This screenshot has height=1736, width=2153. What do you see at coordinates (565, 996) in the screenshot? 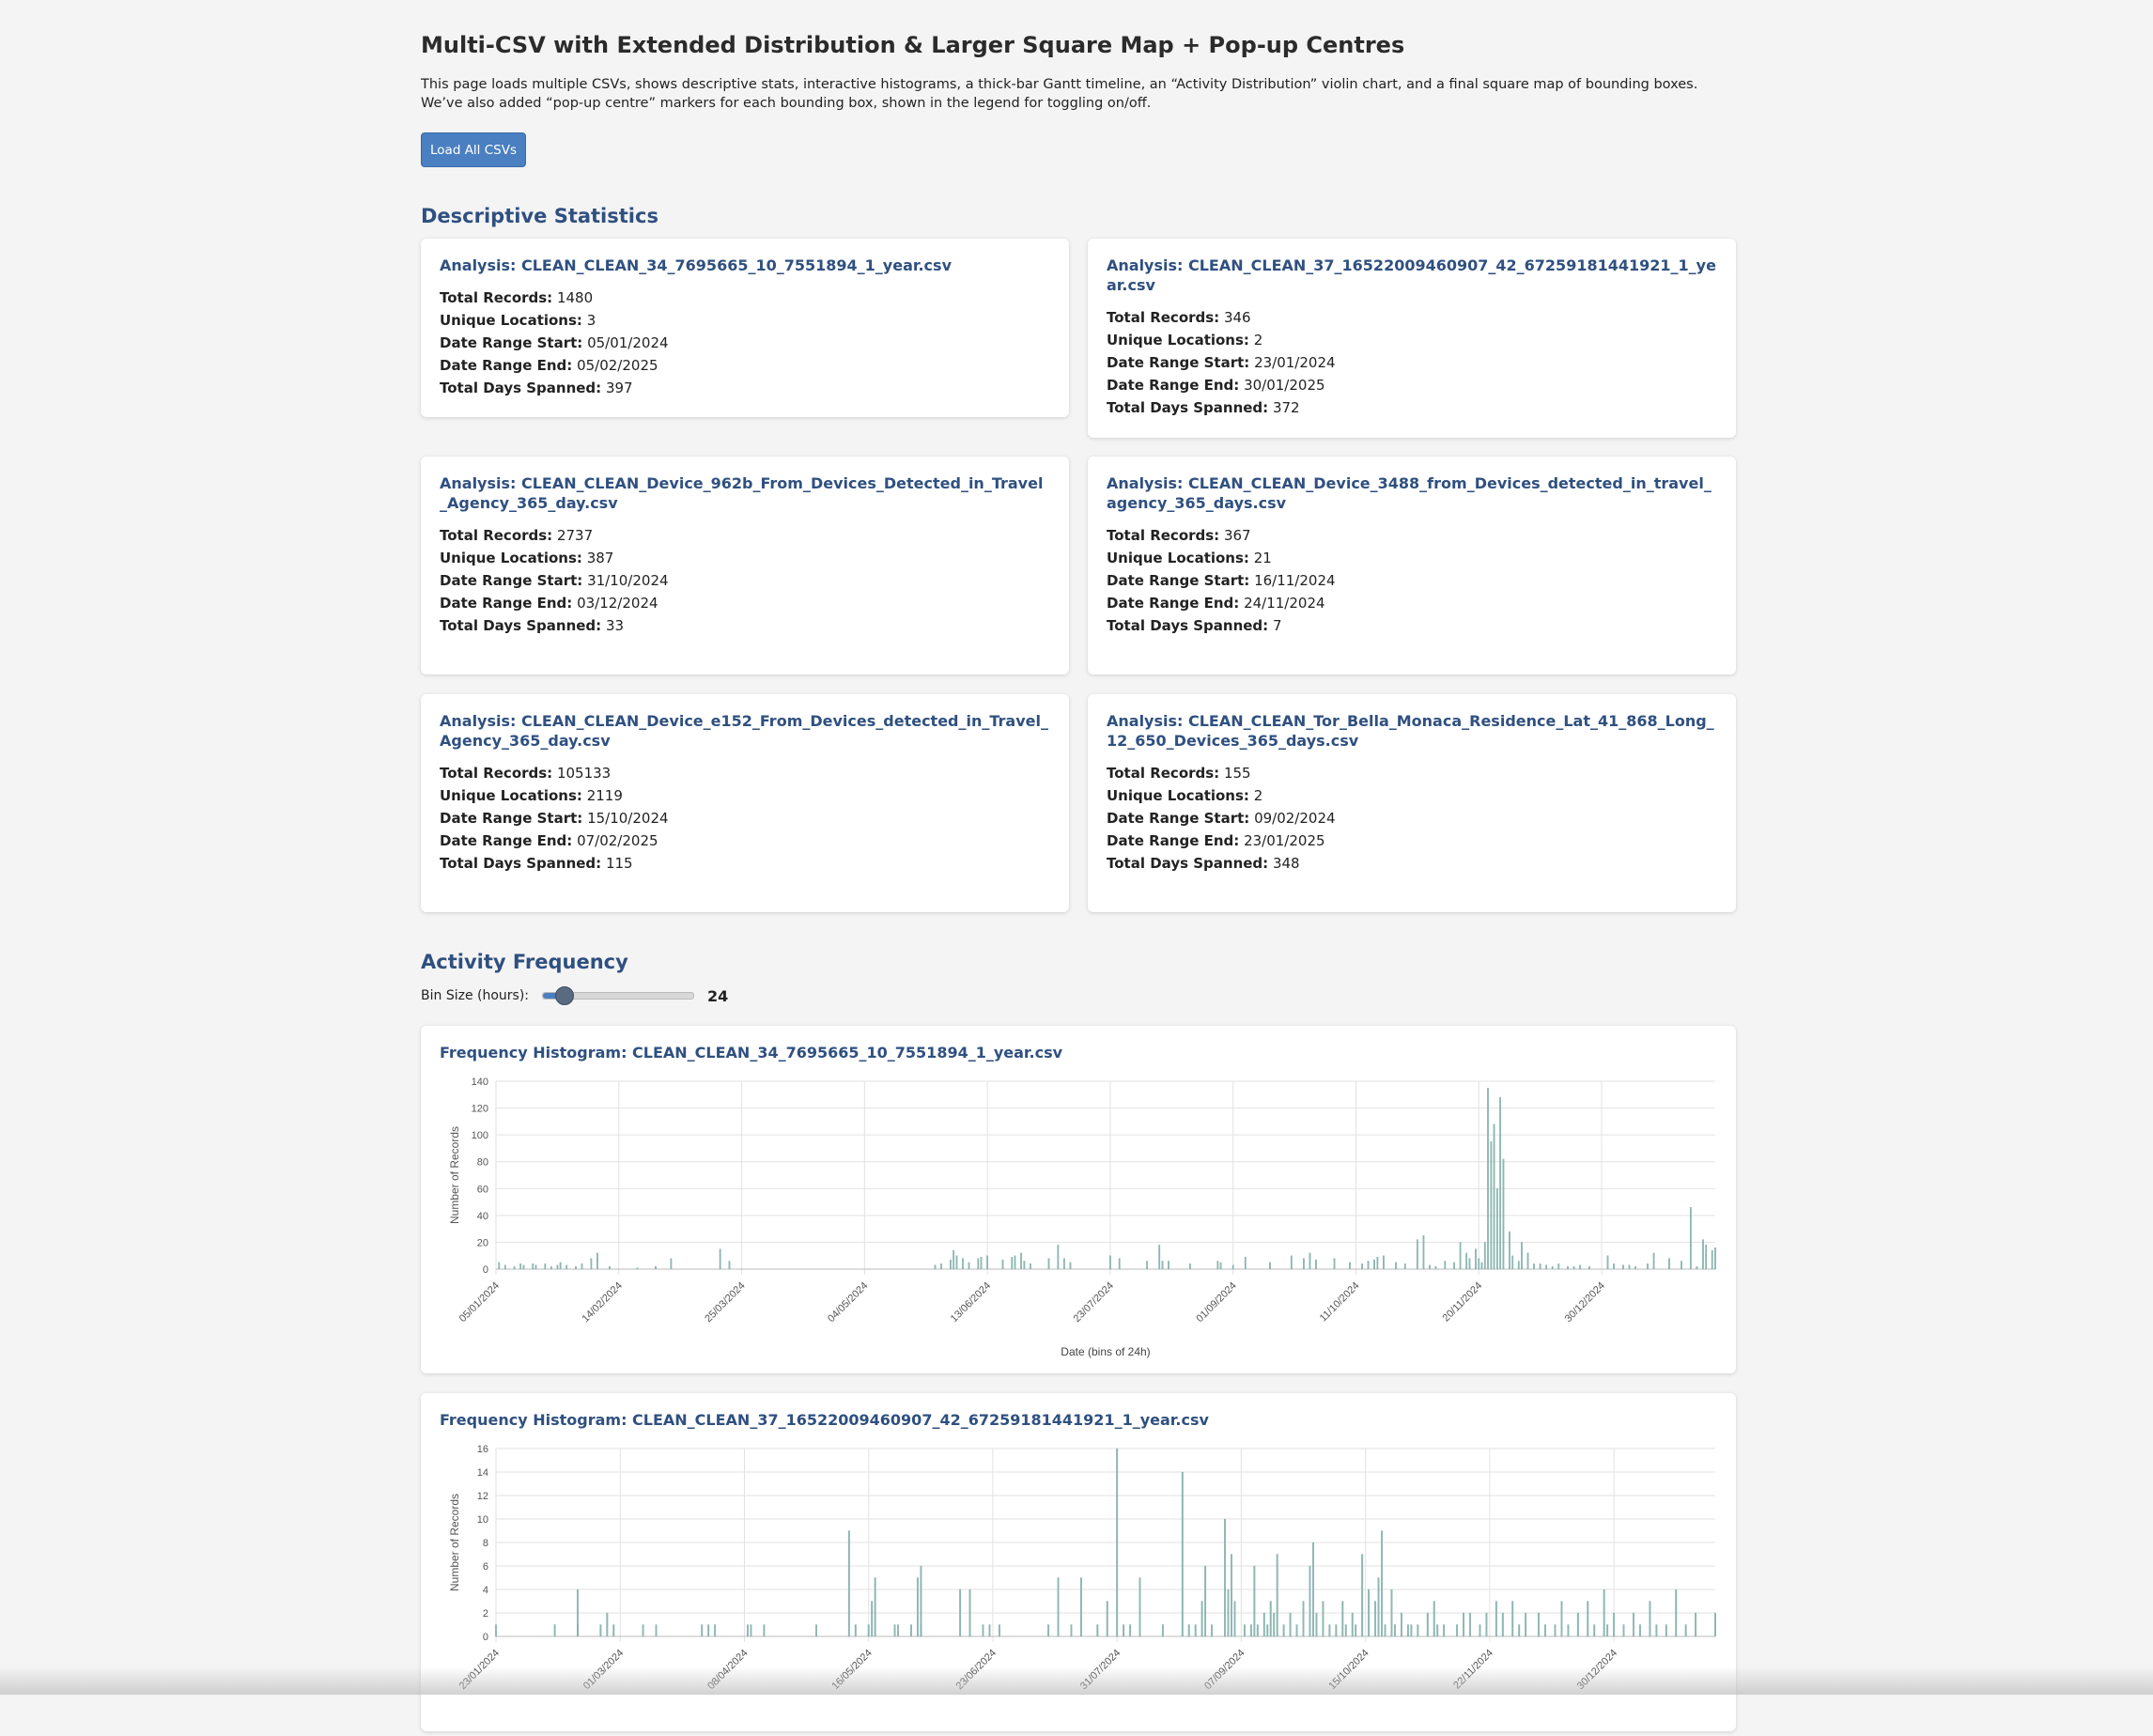
I see `slider-thumb` at bounding box center [565, 996].